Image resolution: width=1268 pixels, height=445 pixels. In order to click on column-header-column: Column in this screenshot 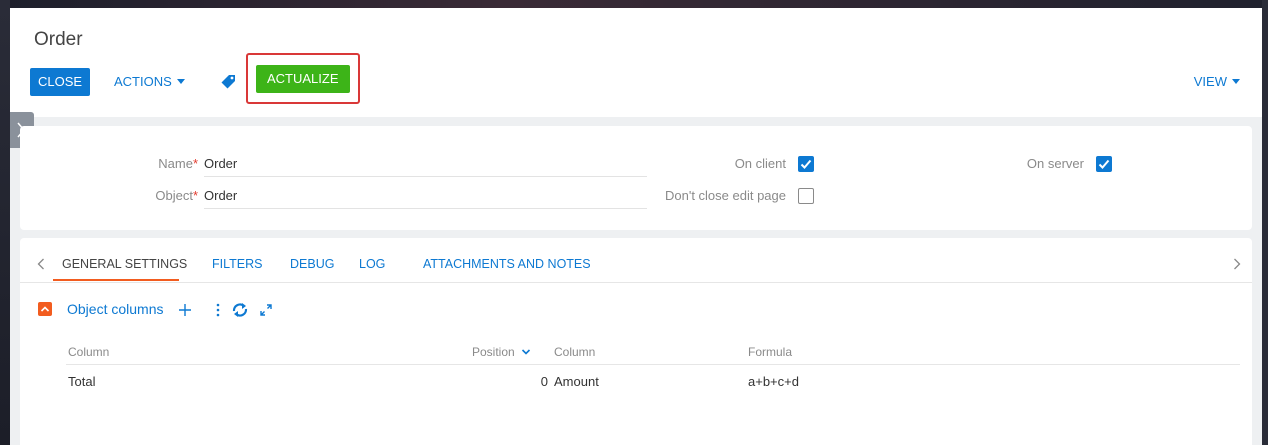, I will do `click(88, 352)`.